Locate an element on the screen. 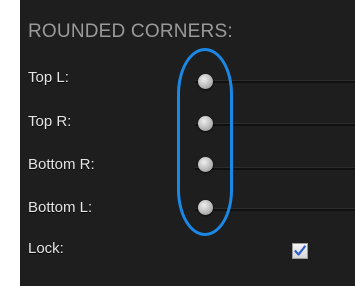 The width and height of the screenshot is (355, 286). lock-checkbox is located at coordinates (300, 251).